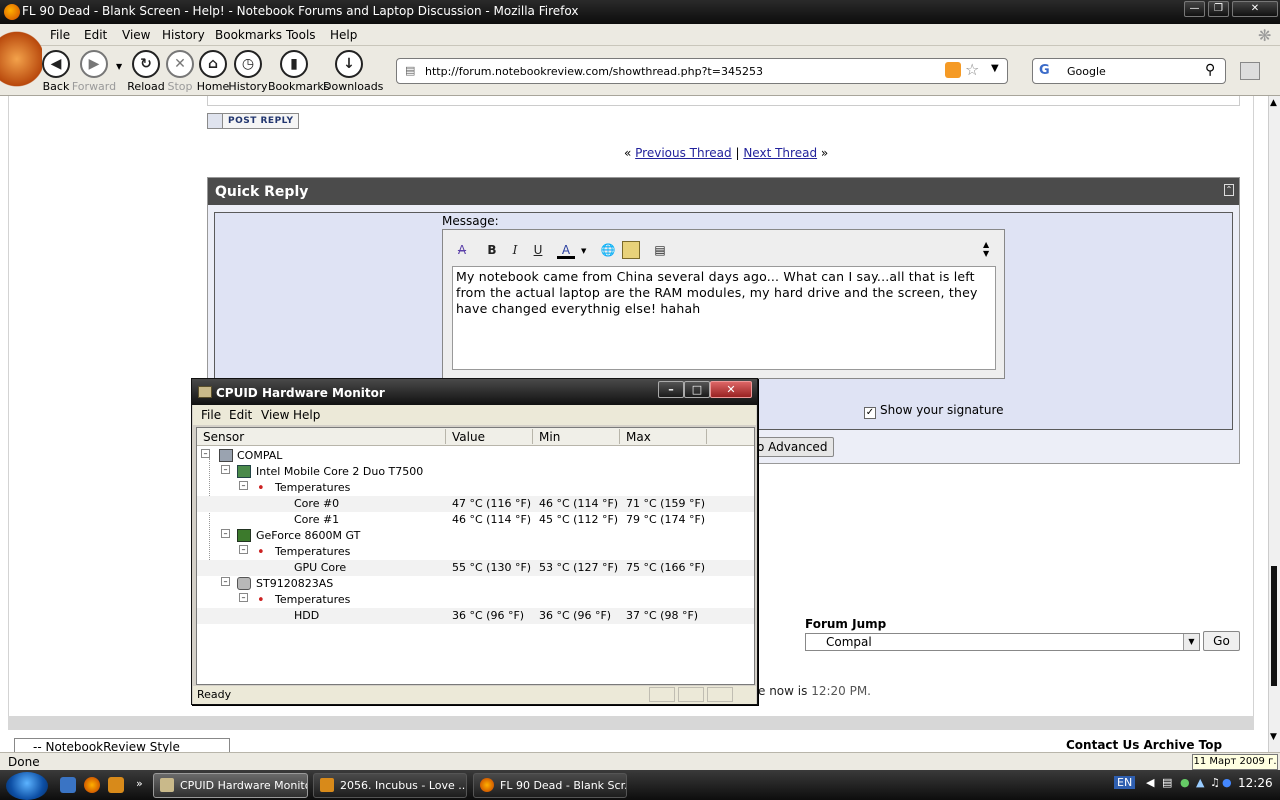 This screenshot has width=1280, height=800. I want to click on tree-node-hdd: – ST9120823AS, so click(475, 584).